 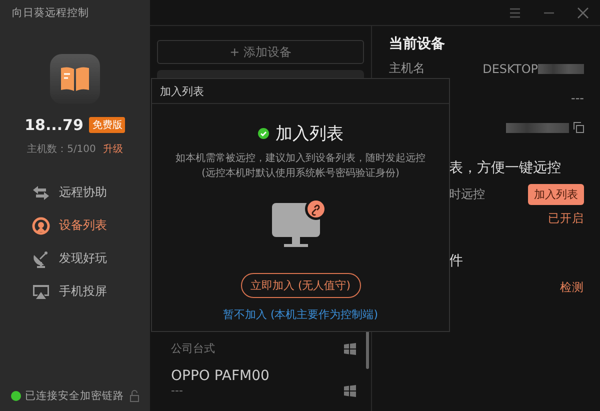 I want to click on screen-cast-icon, so click(x=41, y=291).